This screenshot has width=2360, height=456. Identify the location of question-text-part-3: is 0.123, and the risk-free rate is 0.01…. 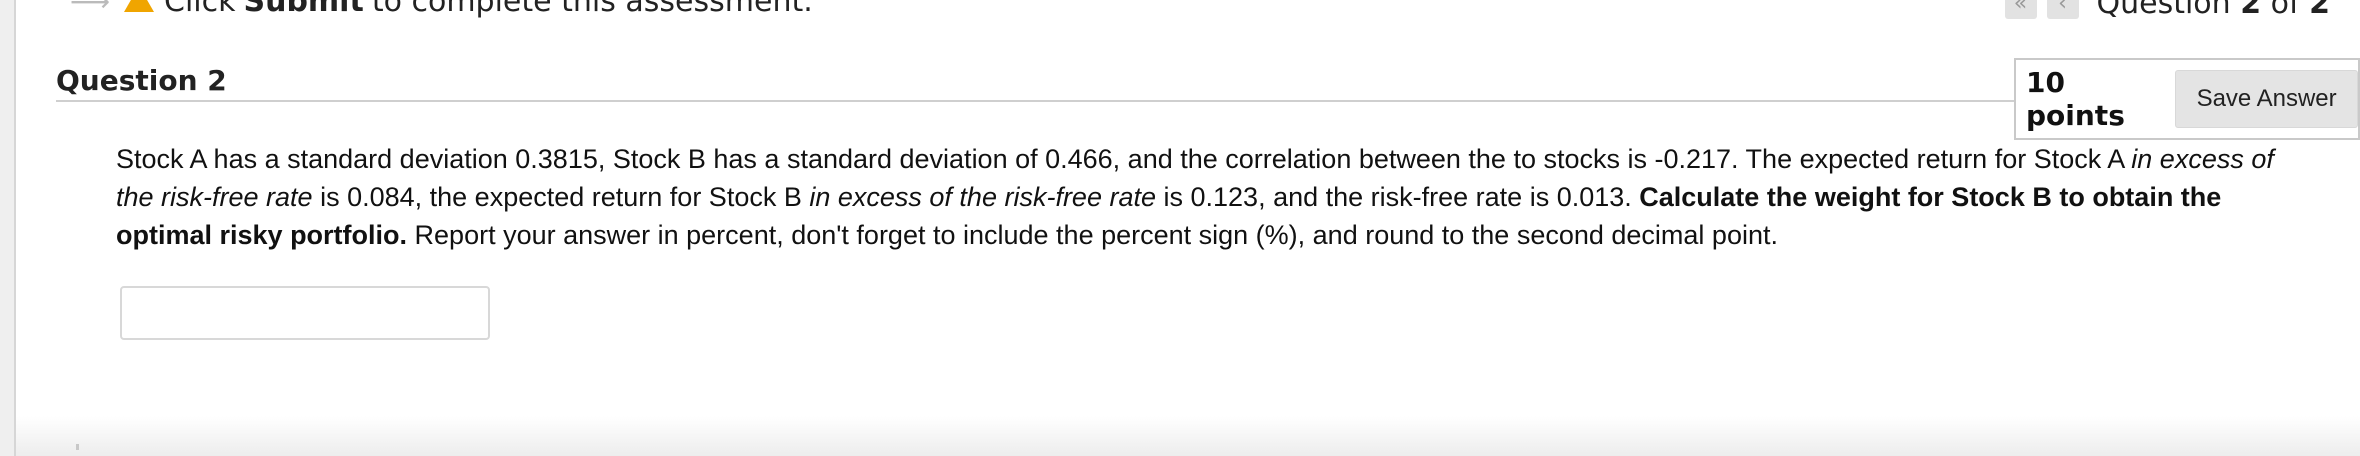
(1398, 197).